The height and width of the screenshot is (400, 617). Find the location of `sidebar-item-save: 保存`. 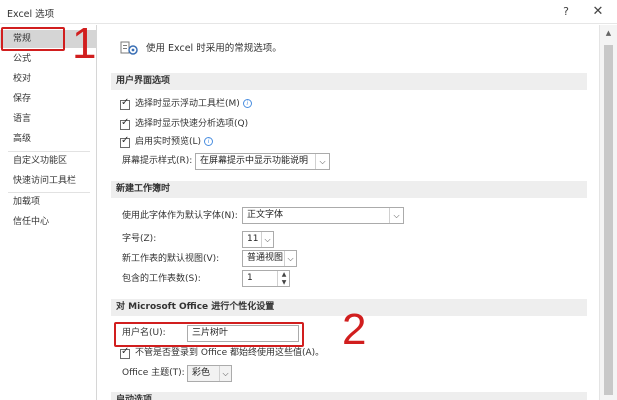

sidebar-item-save: 保存 is located at coordinates (22, 99).